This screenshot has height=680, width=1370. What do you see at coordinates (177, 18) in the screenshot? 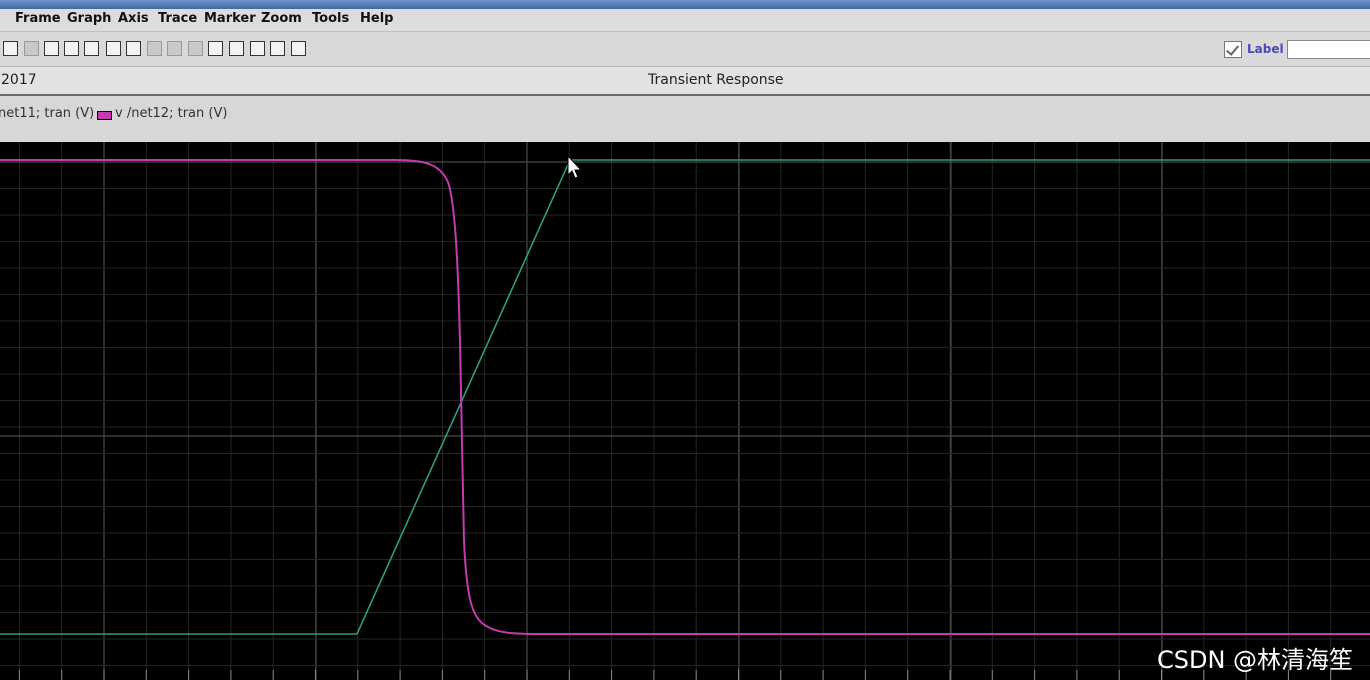
I see `menu-trace: Trace` at bounding box center [177, 18].